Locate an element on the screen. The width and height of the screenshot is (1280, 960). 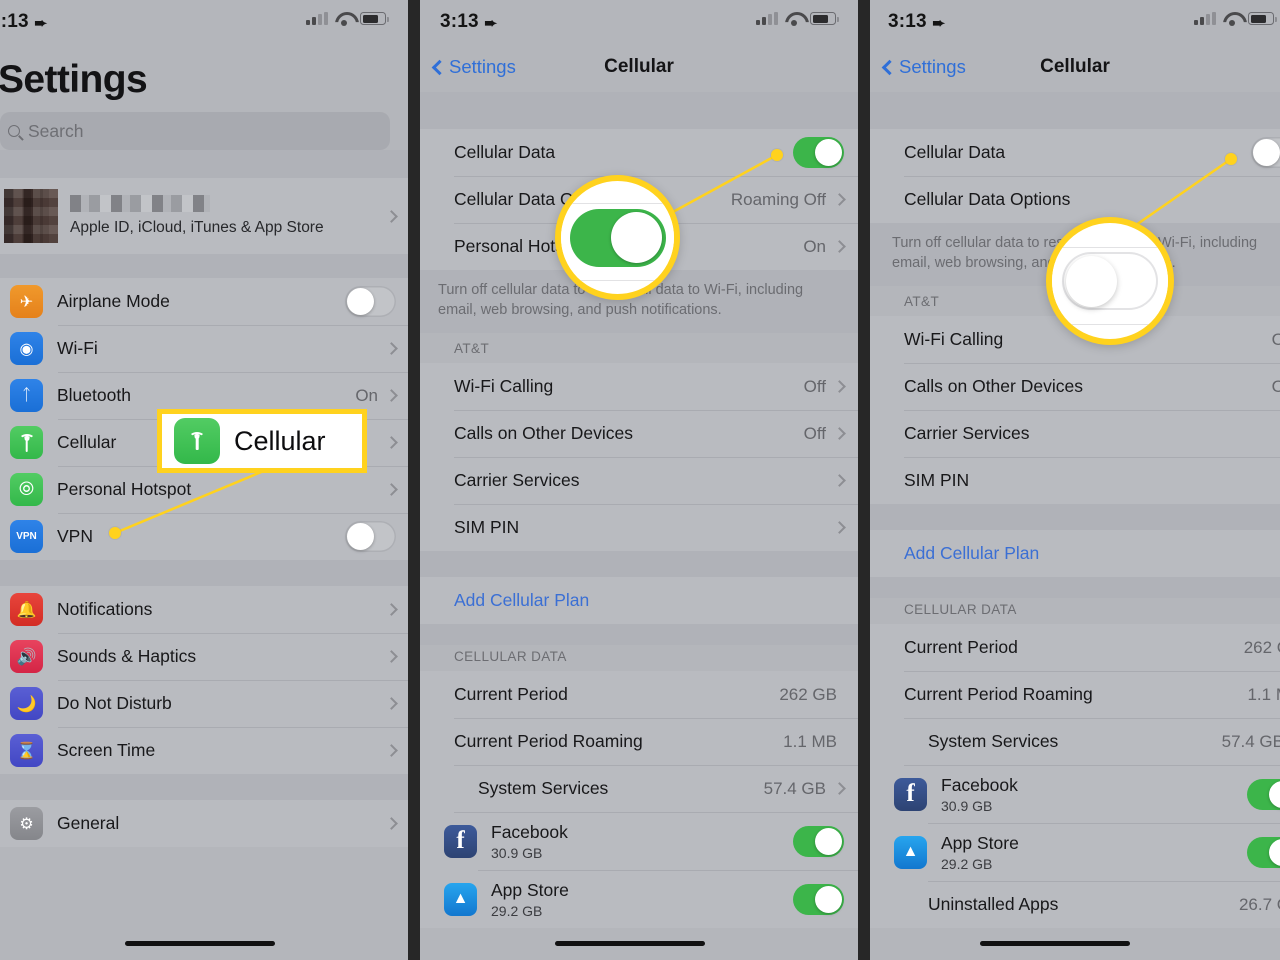
magnified-toggle-on is located at coordinates (617, 237).